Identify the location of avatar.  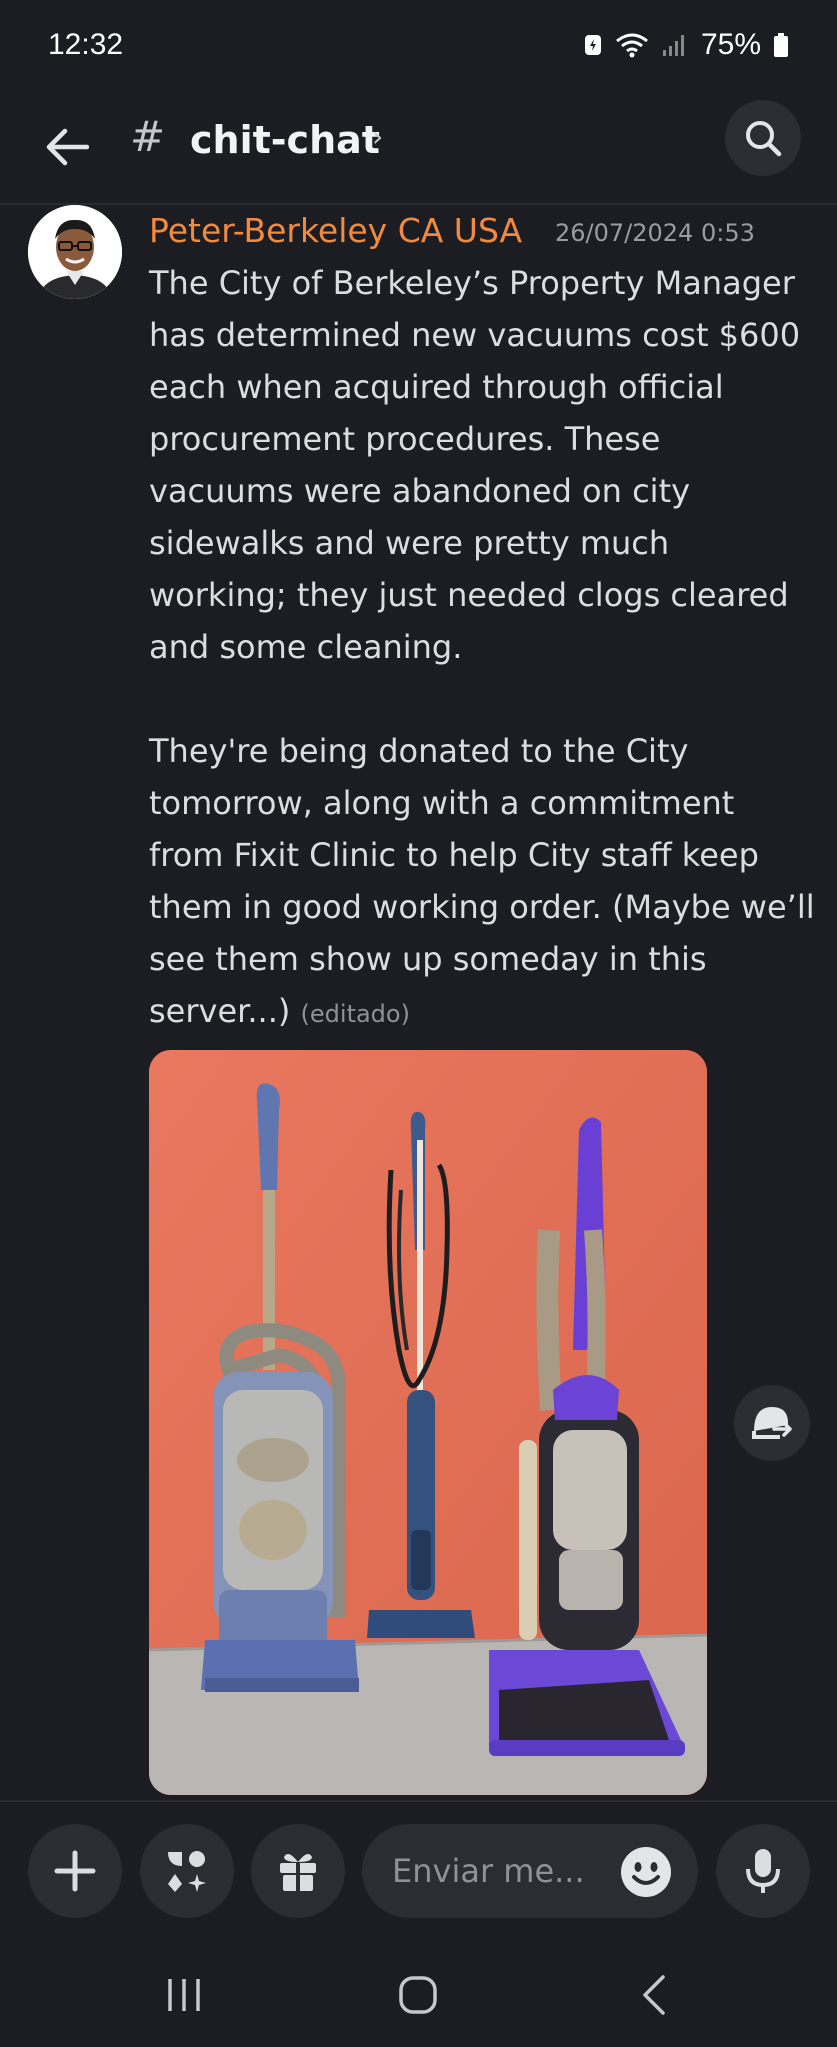
(75, 252).